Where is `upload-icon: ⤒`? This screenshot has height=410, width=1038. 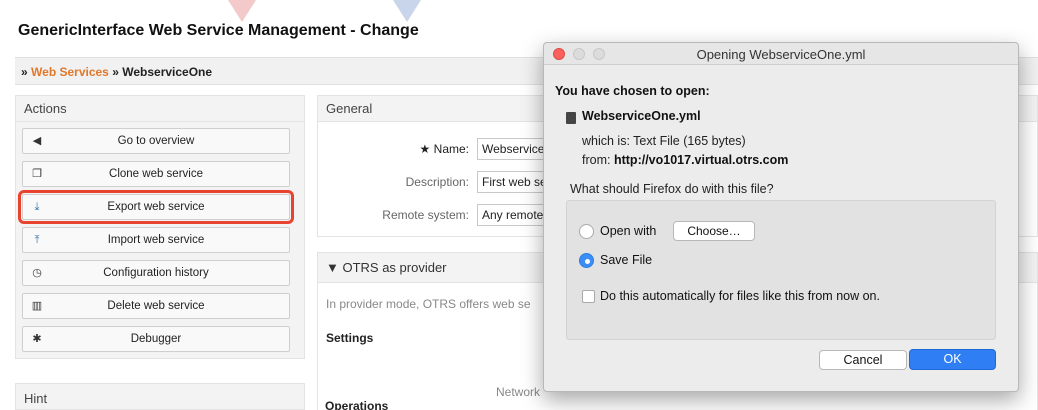
upload-icon: ⤒ is located at coordinates (37, 240).